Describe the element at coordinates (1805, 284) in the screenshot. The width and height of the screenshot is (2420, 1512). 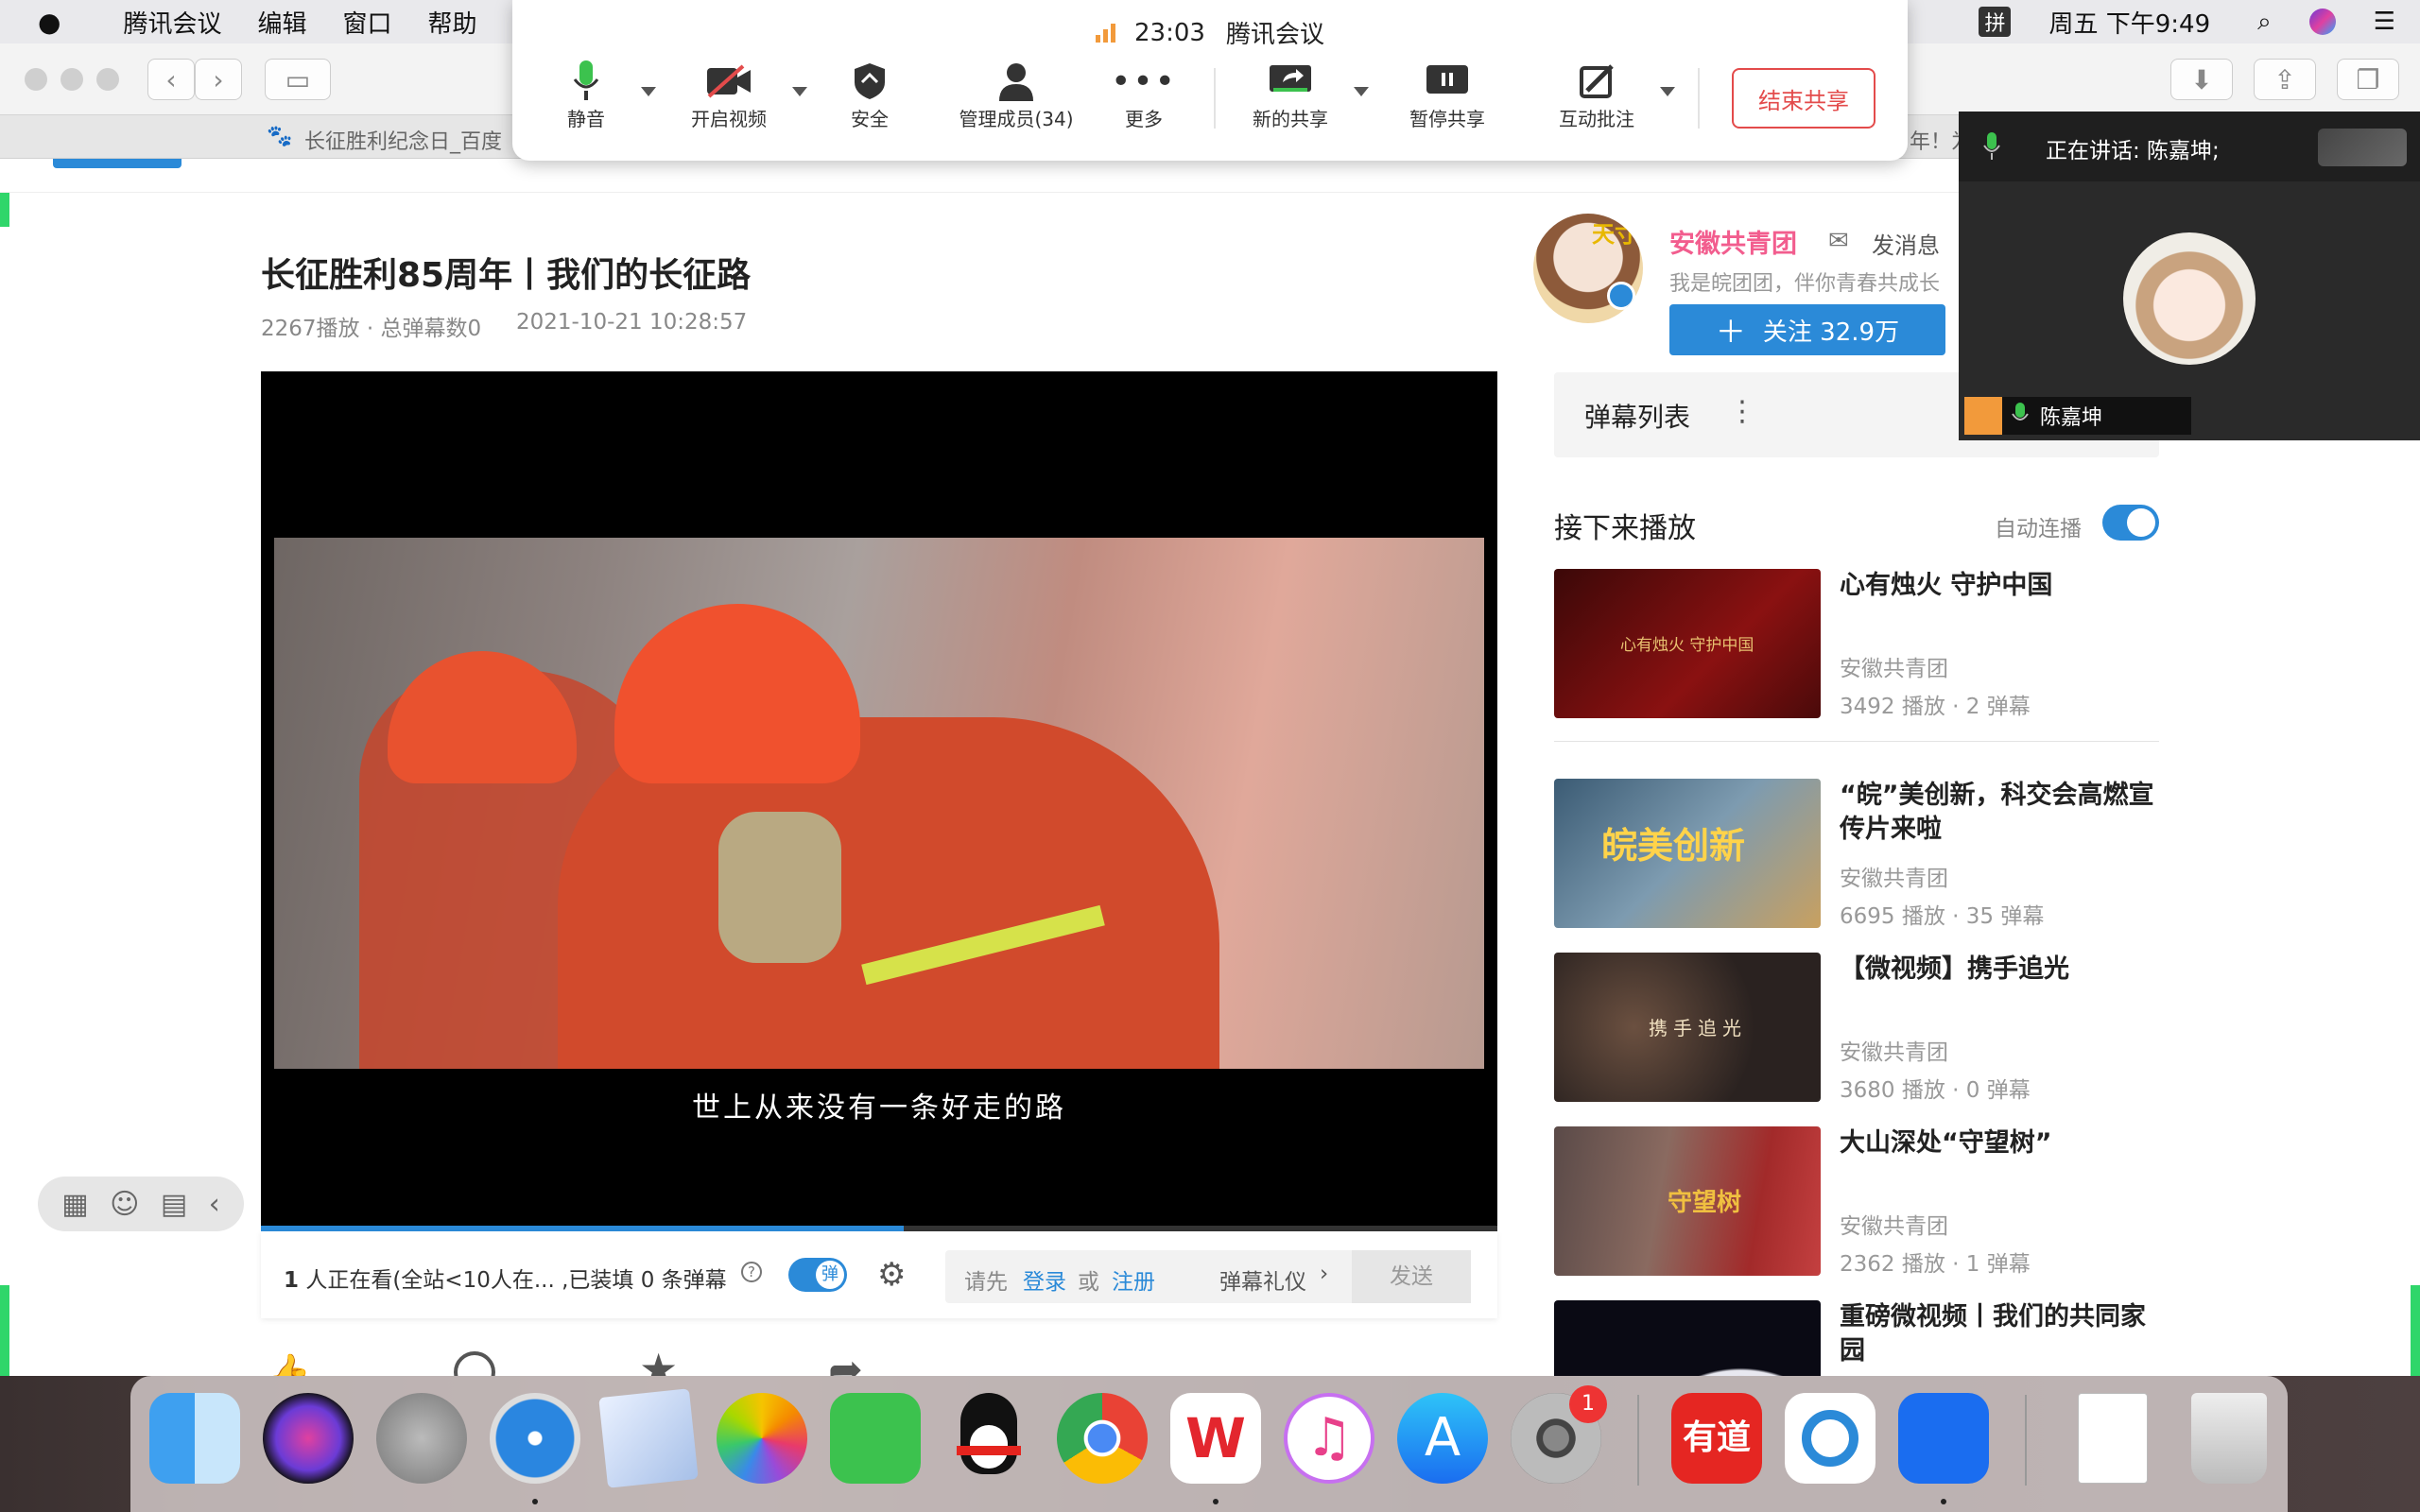
I see `uploader-bio: 我是皖团团，伴你青春共成长` at that location.